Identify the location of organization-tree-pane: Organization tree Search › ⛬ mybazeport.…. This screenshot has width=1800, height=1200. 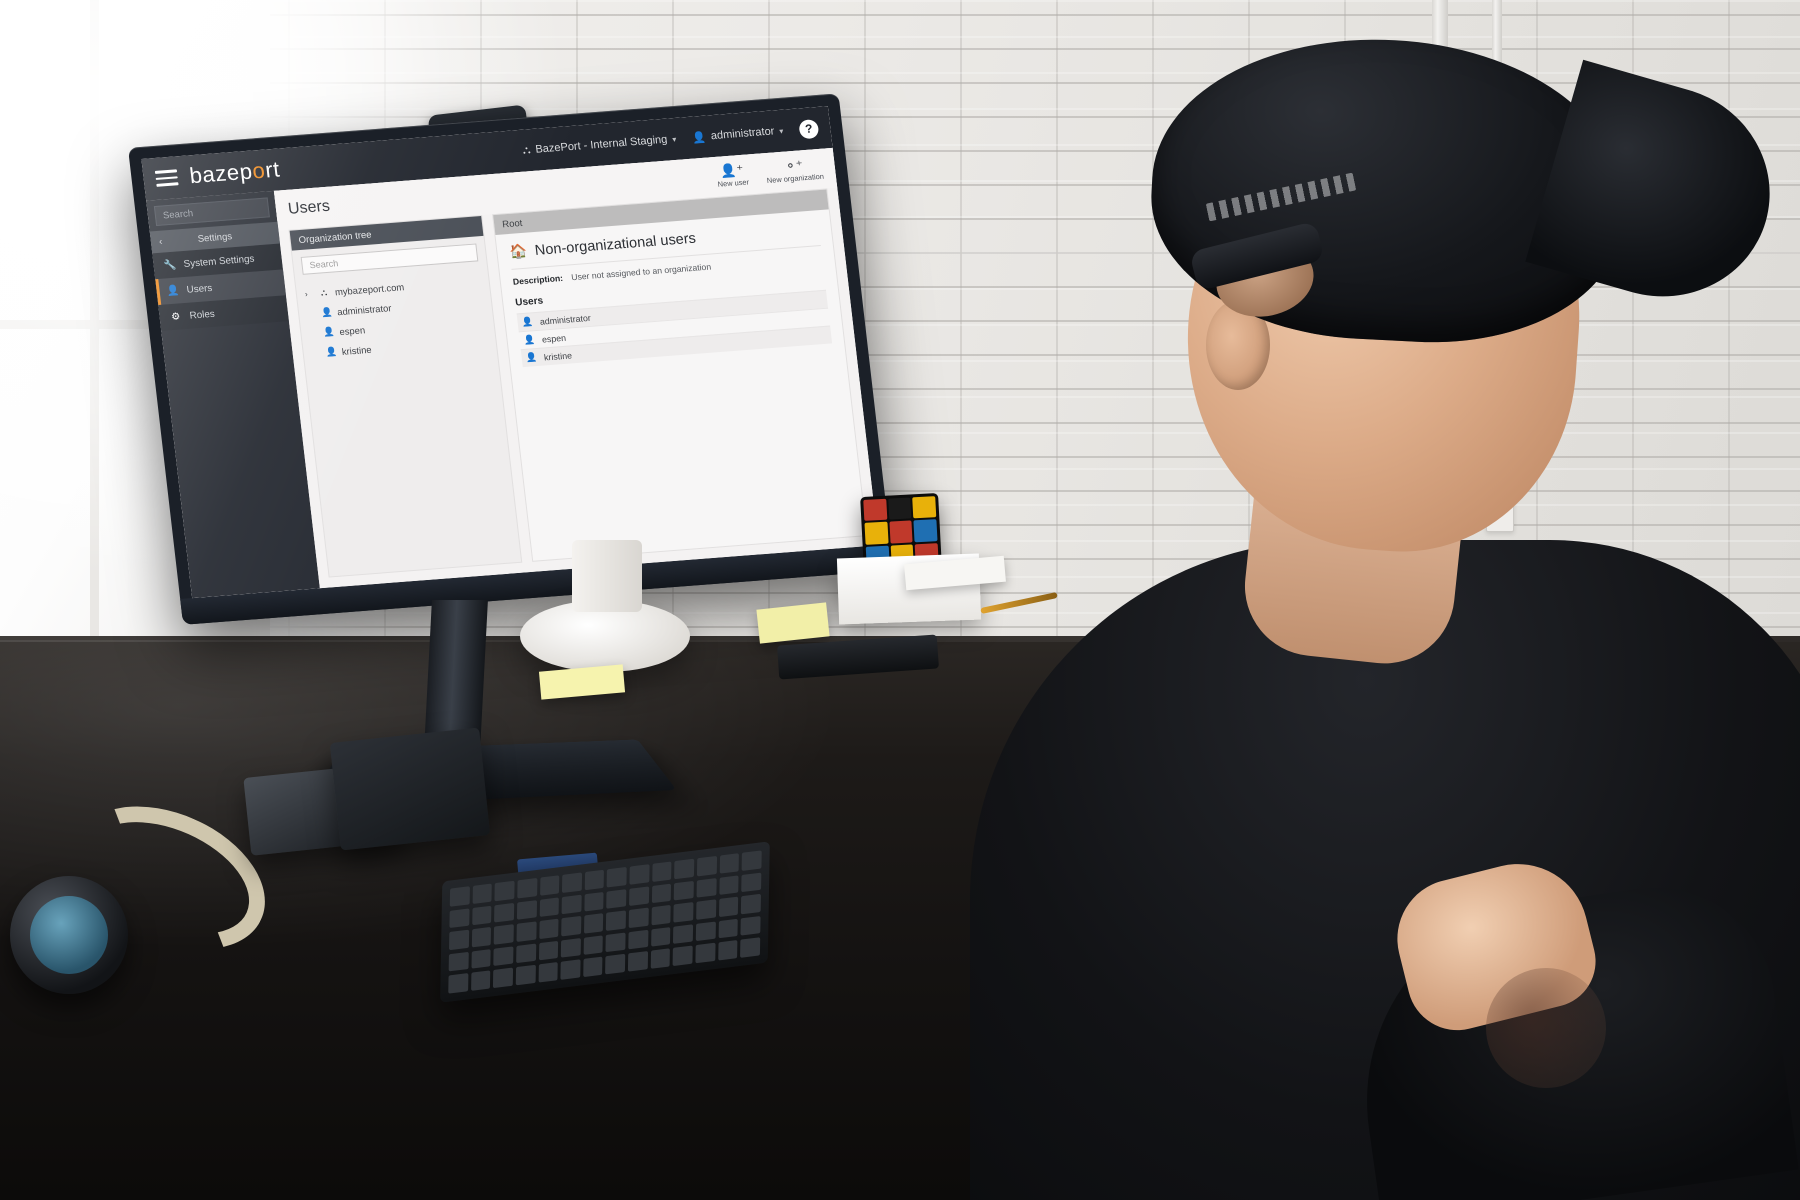
(405, 396).